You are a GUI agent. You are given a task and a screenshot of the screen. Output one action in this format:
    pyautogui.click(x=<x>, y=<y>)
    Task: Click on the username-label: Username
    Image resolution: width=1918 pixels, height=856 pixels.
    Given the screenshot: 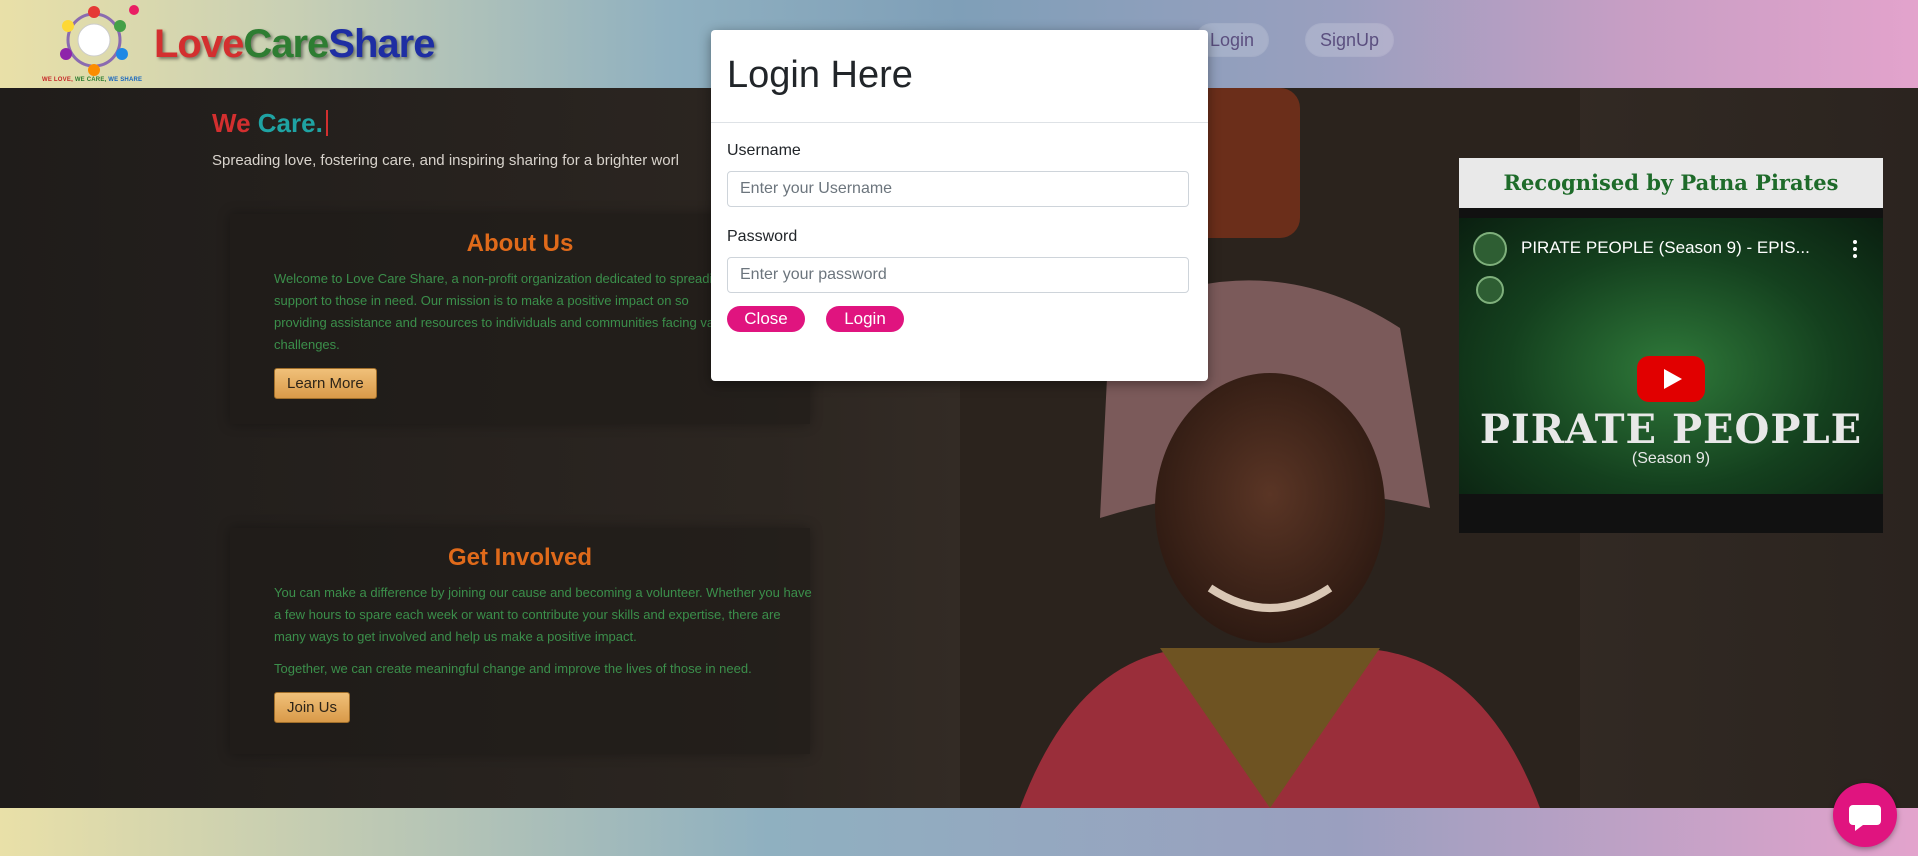 What is the action you would take?
    pyautogui.click(x=764, y=150)
    